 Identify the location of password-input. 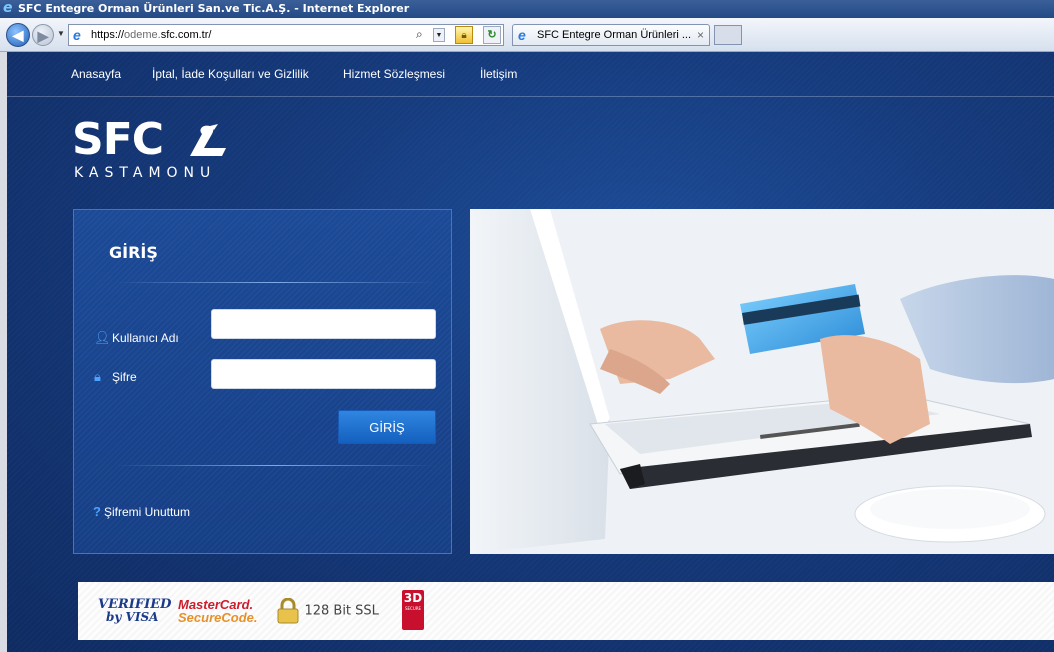
(323, 374).